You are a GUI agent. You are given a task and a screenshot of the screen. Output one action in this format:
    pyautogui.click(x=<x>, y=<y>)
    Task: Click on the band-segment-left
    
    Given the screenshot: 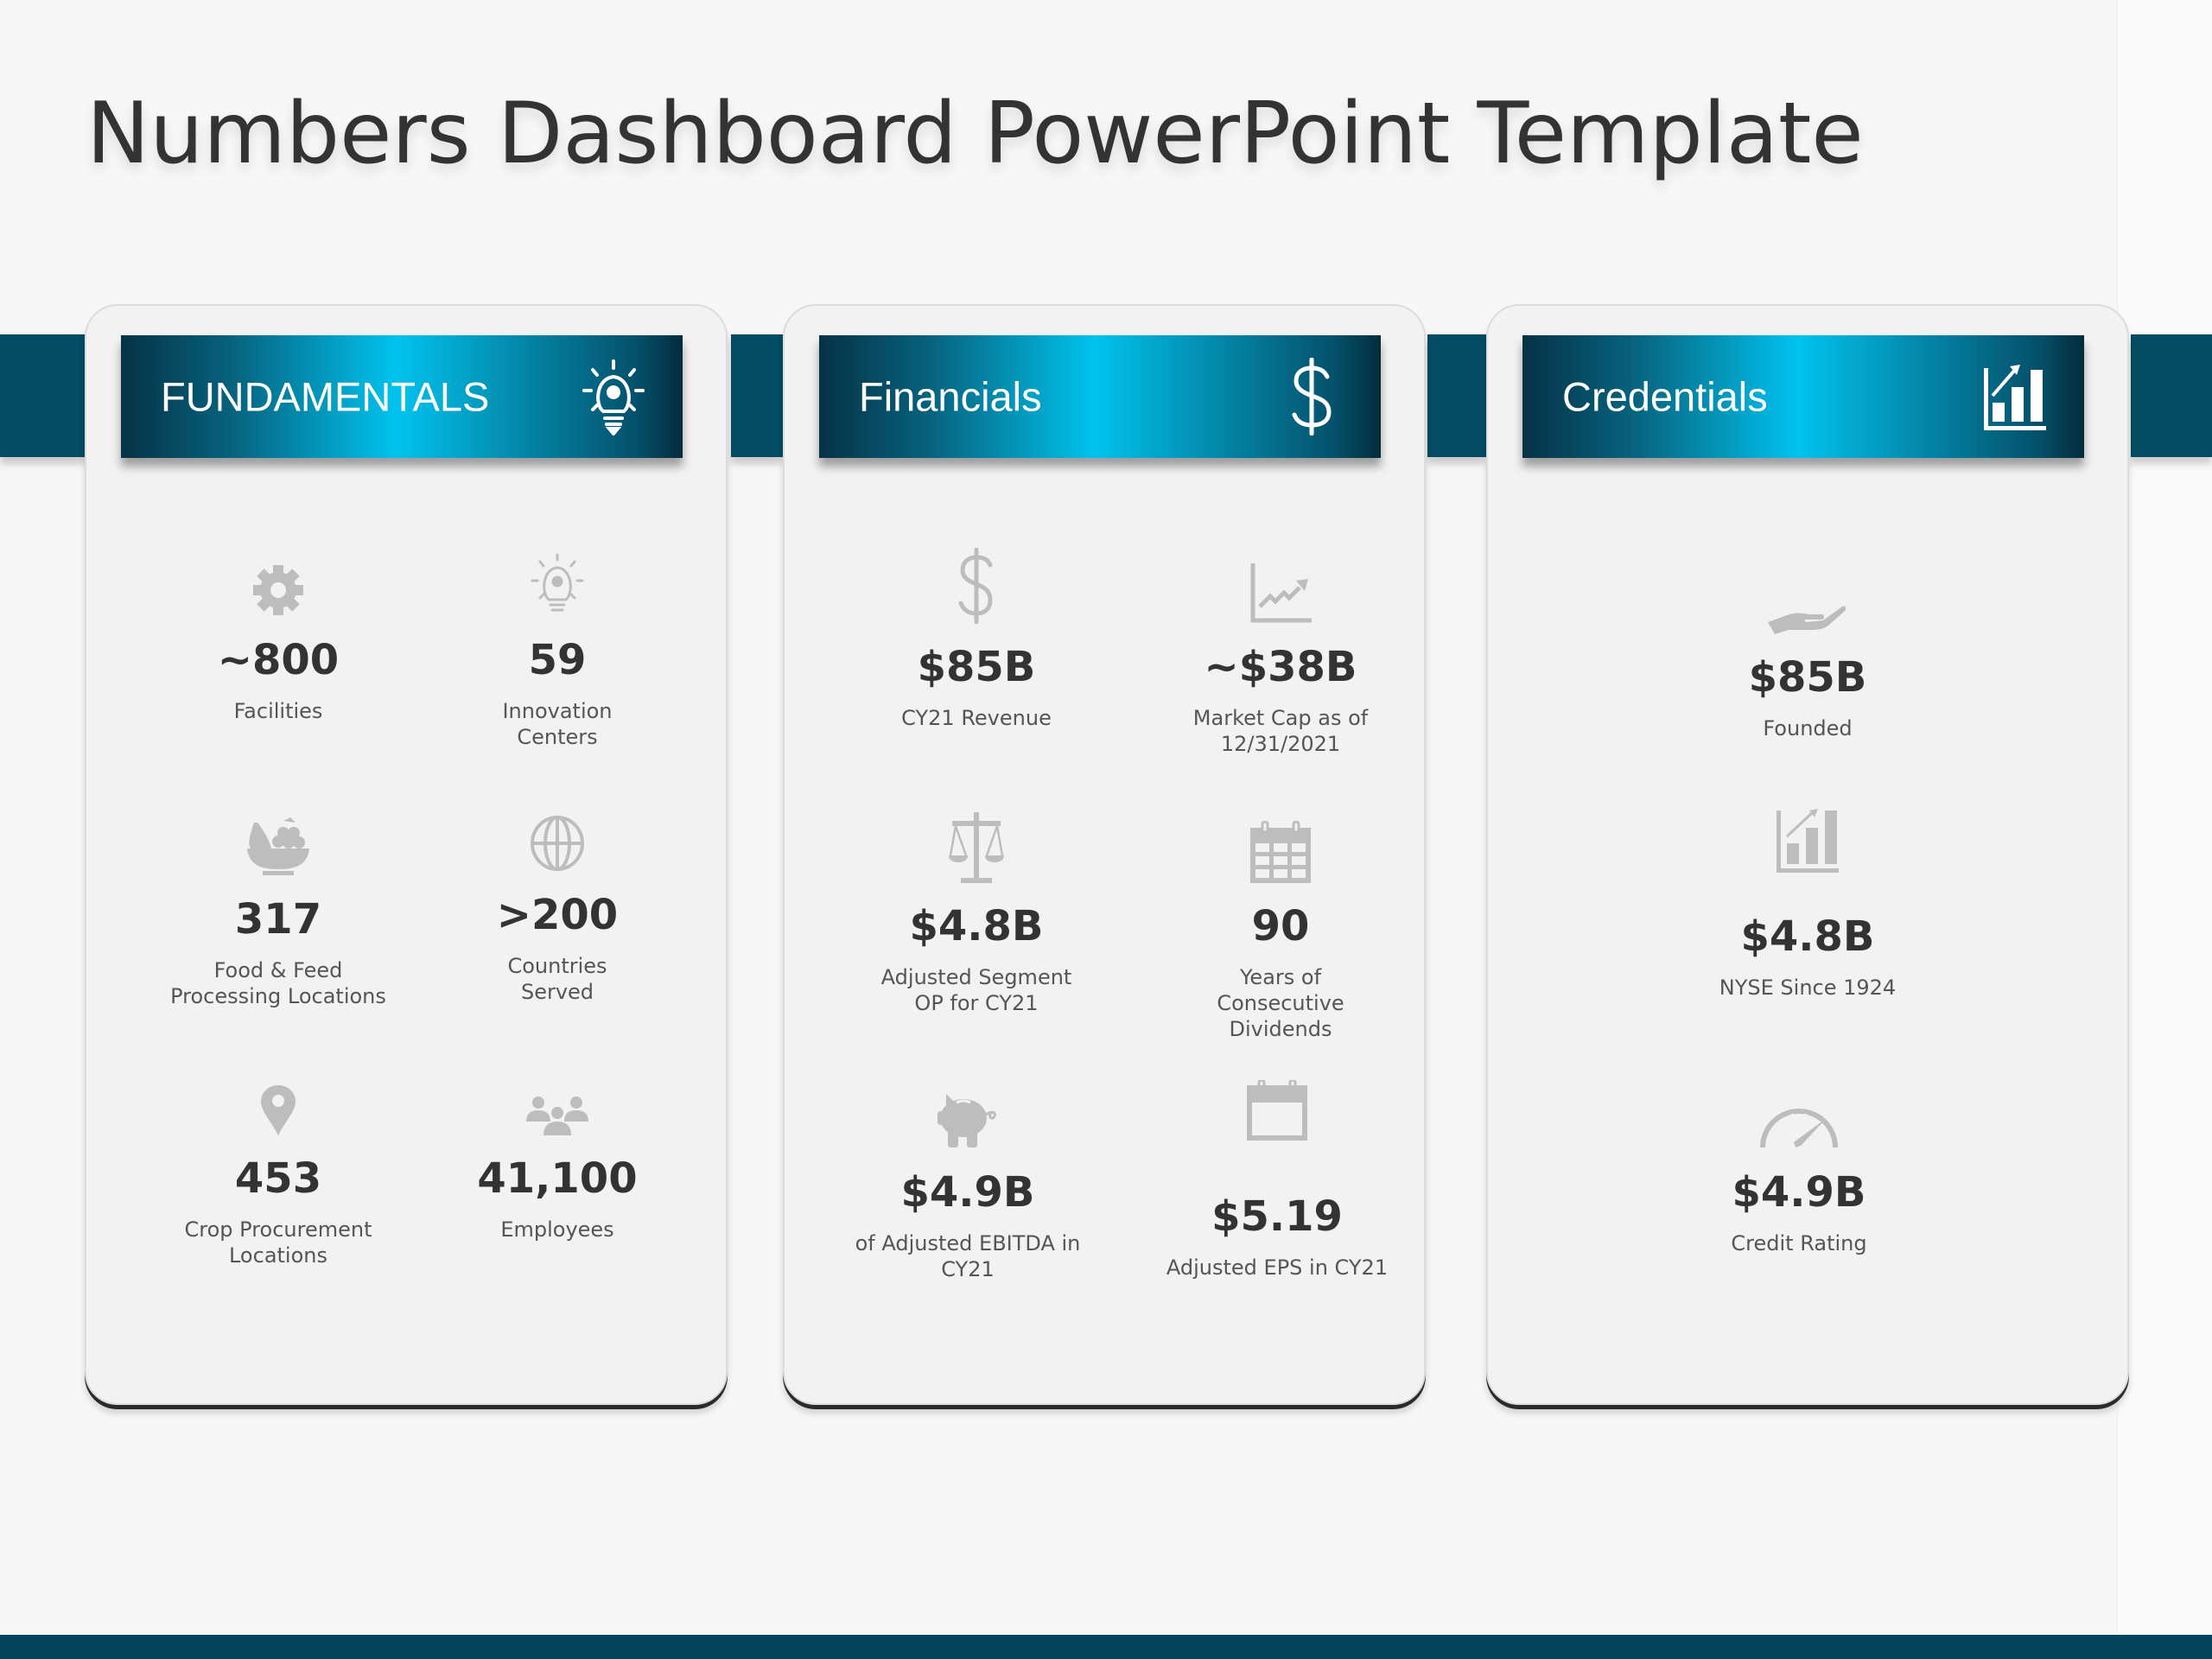 What is the action you would take?
    pyautogui.click(x=43, y=395)
    